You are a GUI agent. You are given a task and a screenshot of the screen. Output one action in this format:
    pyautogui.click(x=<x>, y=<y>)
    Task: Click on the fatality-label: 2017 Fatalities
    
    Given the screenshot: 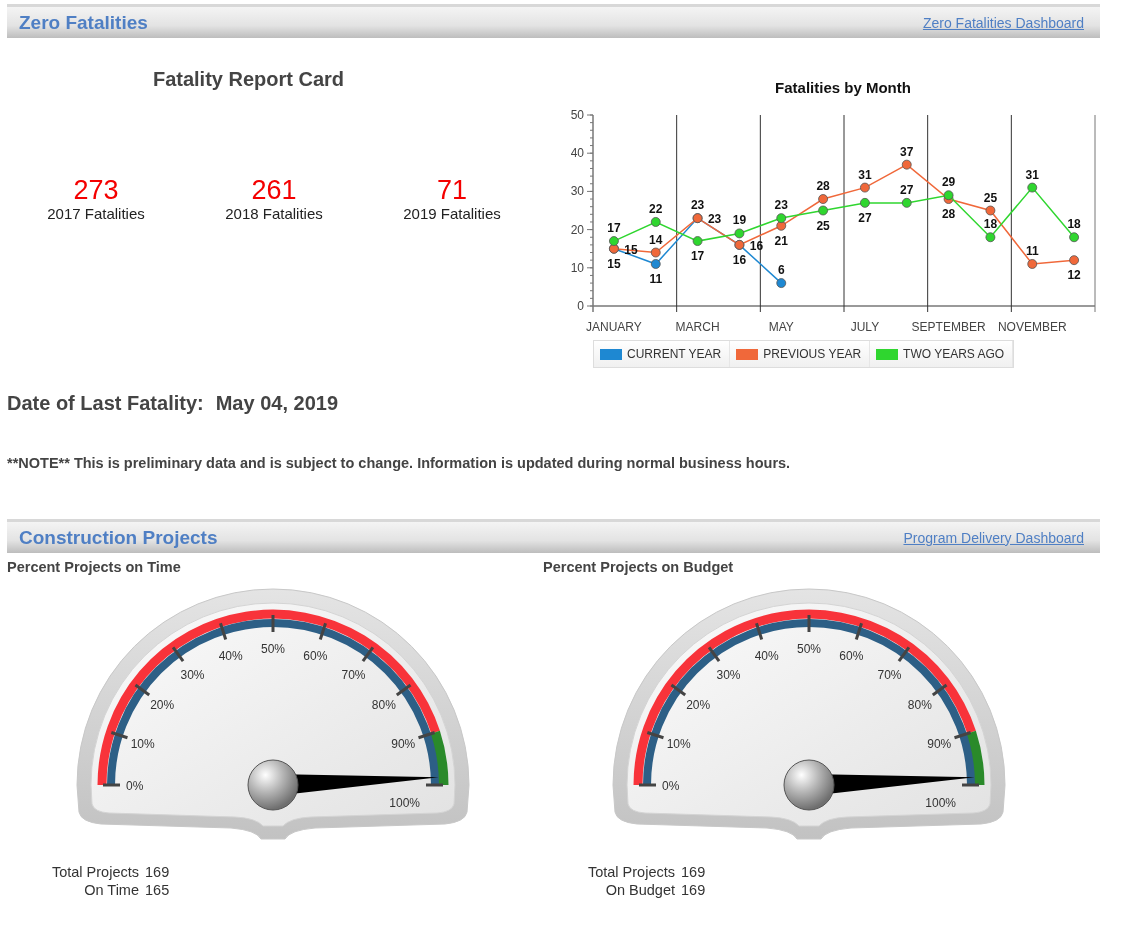 What is the action you would take?
    pyautogui.click(x=96, y=213)
    